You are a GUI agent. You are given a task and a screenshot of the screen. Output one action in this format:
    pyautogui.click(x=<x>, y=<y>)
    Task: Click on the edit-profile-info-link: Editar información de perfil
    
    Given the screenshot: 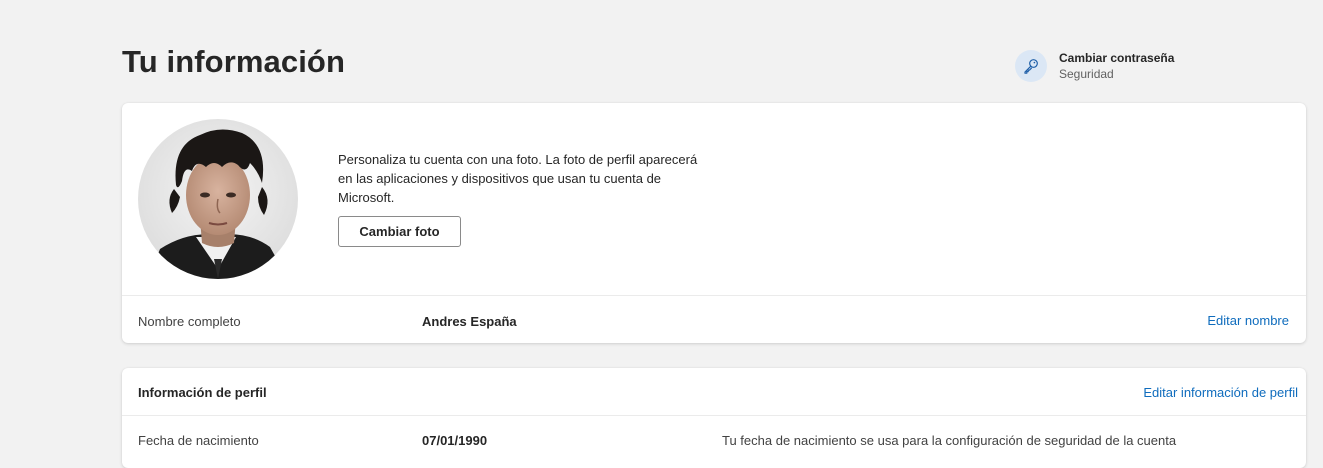 What is the action you would take?
    pyautogui.click(x=1220, y=392)
    